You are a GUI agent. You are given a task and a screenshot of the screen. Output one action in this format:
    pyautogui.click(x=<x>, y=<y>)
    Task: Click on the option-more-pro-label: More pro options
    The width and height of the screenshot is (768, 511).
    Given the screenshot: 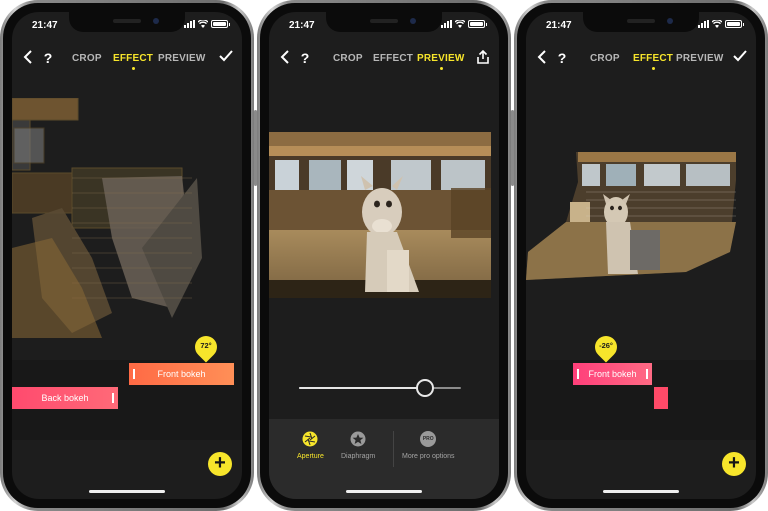 What is the action you would take?
    pyautogui.click(x=428, y=456)
    